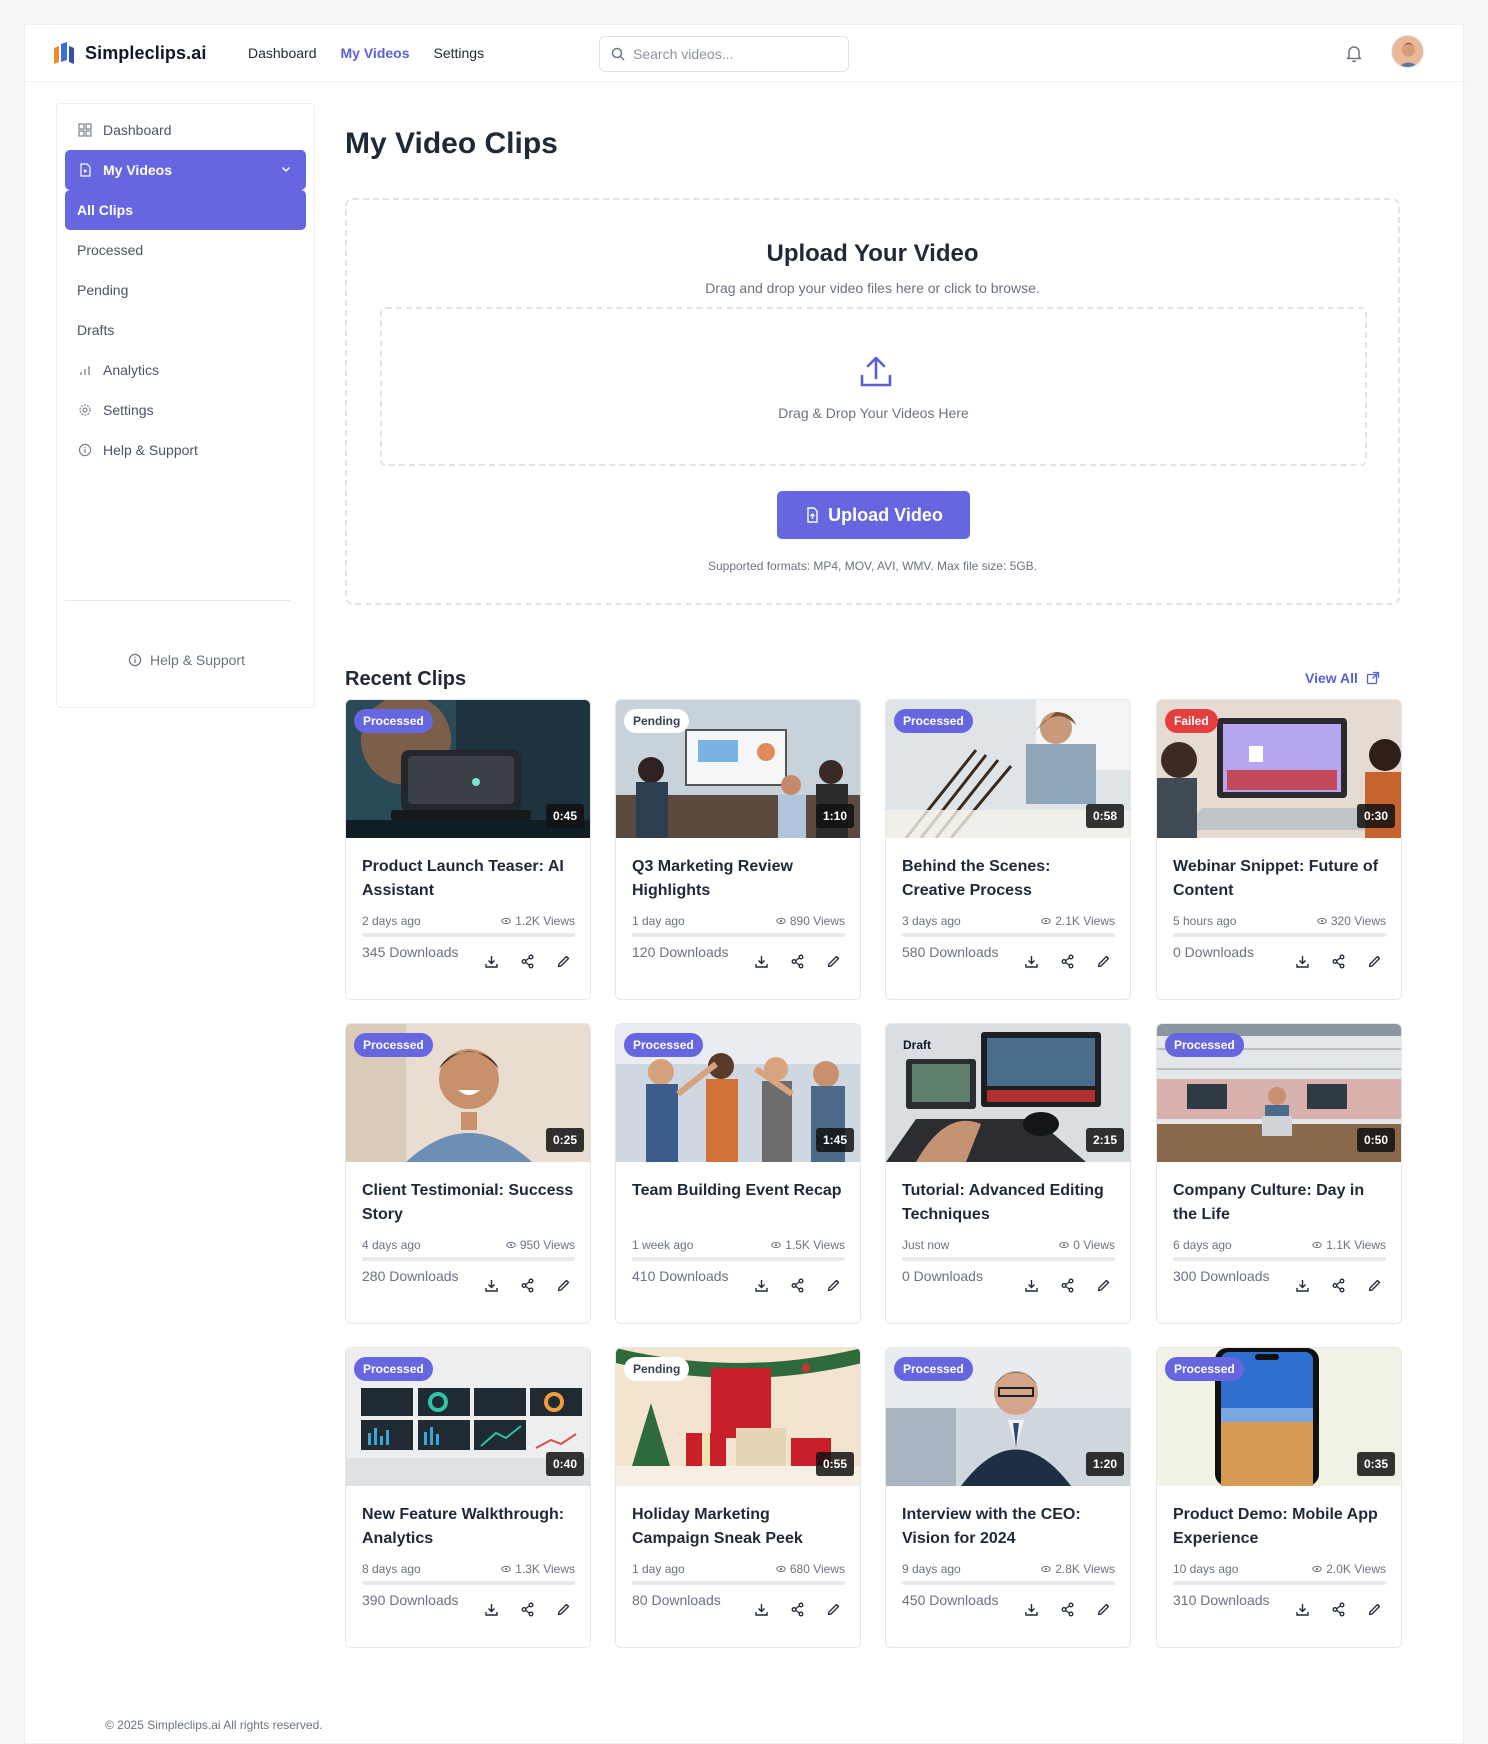  Describe the element at coordinates (375, 53) in the screenshot. I see `topnav-my-videos: My Videos` at that location.